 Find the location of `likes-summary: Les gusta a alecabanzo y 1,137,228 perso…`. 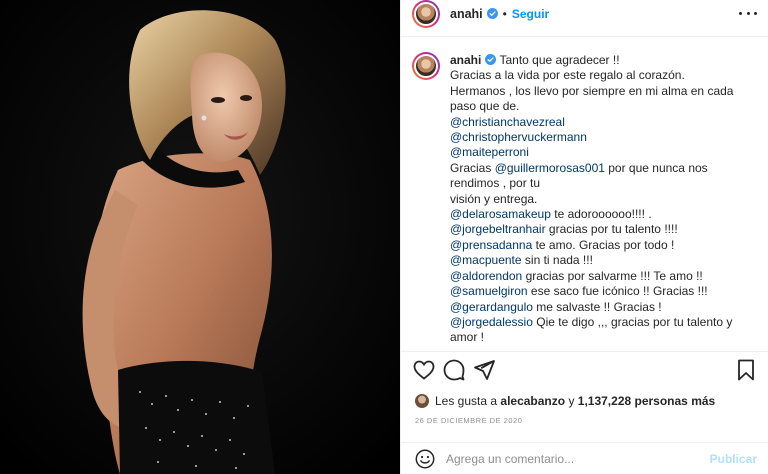

likes-summary: Les gusta a alecabanzo y 1,137,228 perso… is located at coordinates (565, 401).